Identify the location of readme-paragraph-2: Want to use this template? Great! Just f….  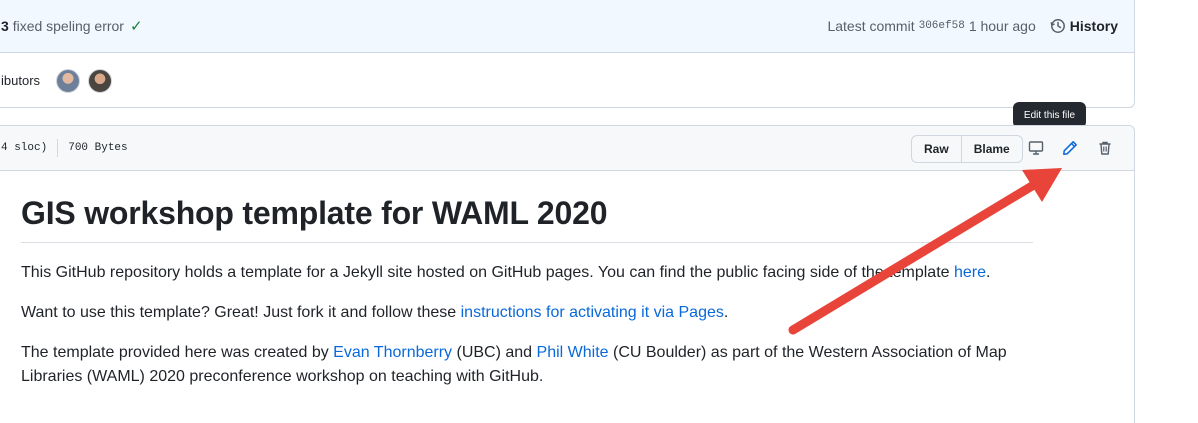
(527, 313).